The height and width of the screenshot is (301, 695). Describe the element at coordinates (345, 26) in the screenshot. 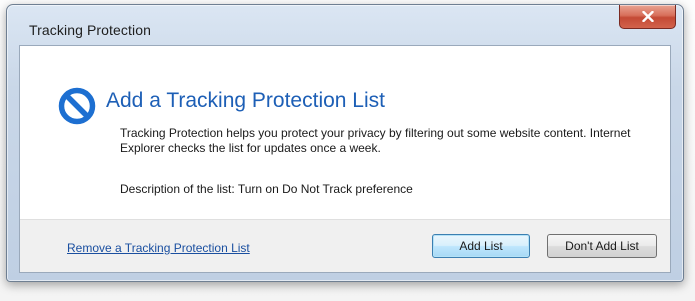

I see `title-bar: Tracking Protection` at that location.